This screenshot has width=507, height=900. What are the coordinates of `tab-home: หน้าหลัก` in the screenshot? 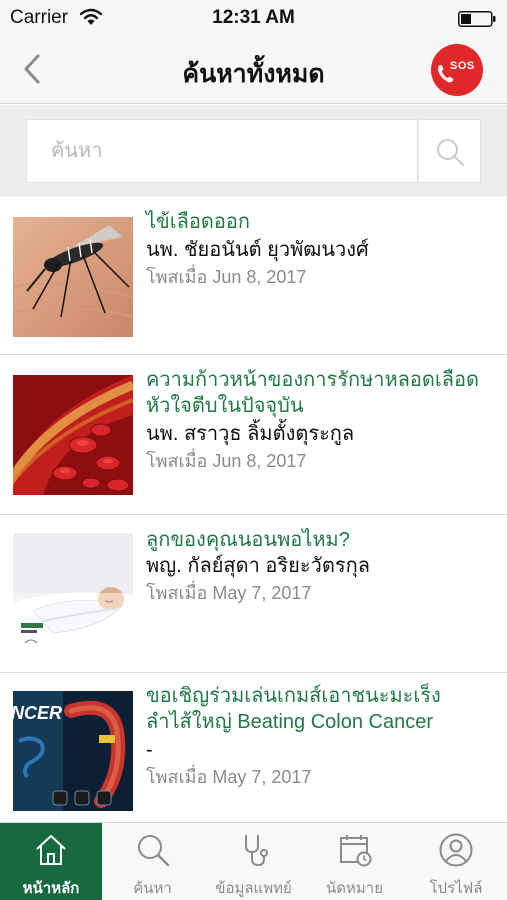 It's located at (51, 861).